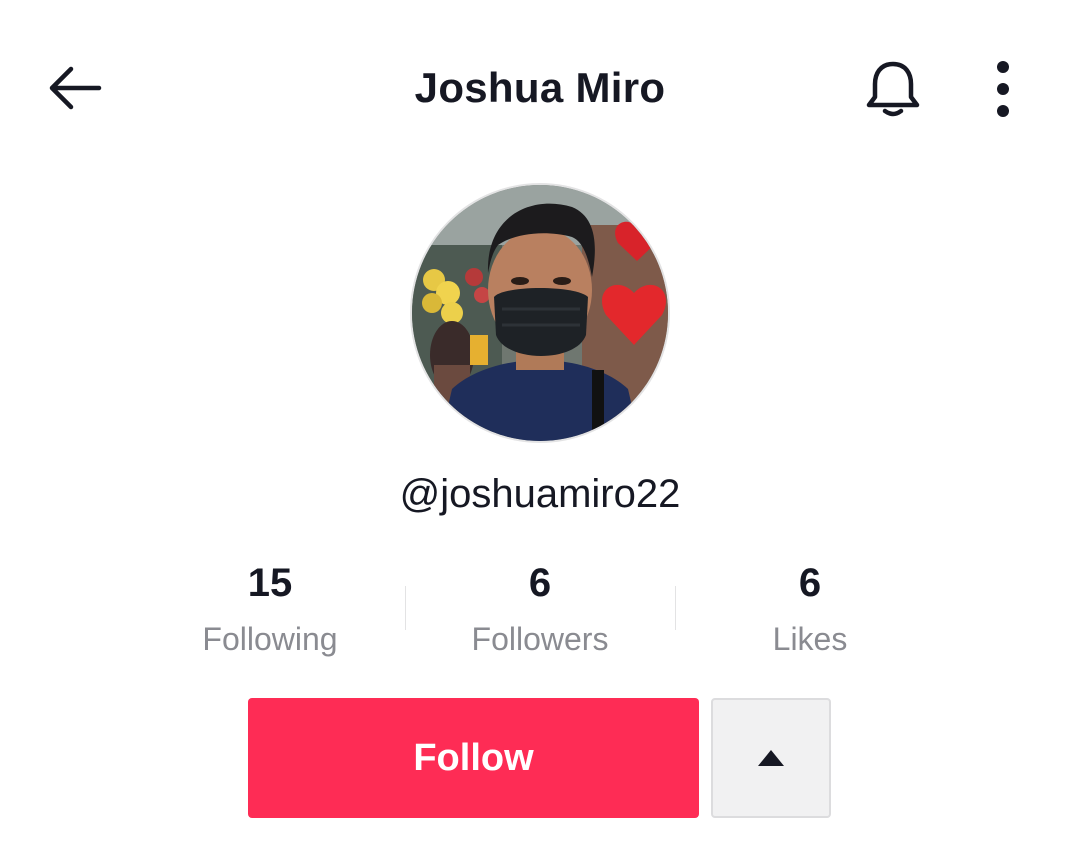  I want to click on stat-likes: 6 Likes, so click(810, 610).